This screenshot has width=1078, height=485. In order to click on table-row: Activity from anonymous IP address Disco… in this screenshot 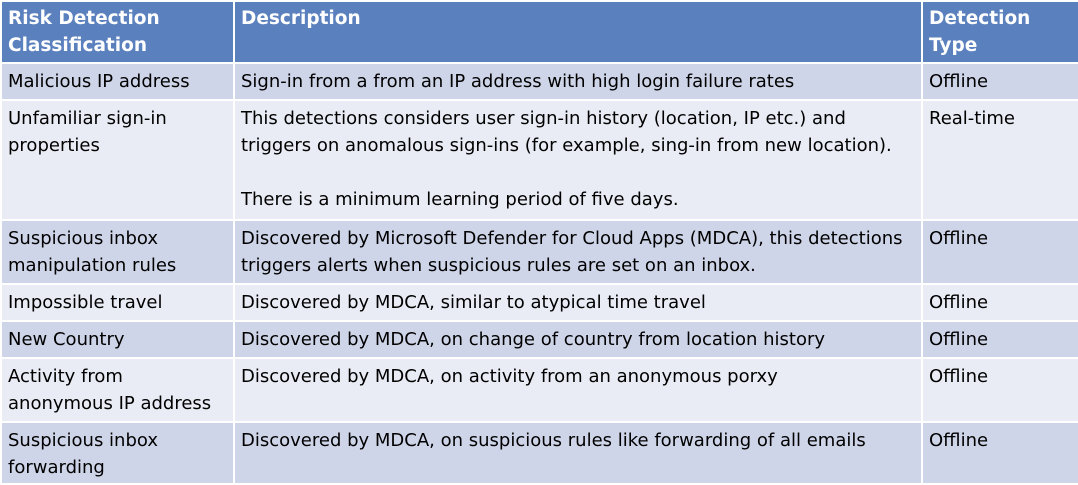, I will do `click(539, 390)`.